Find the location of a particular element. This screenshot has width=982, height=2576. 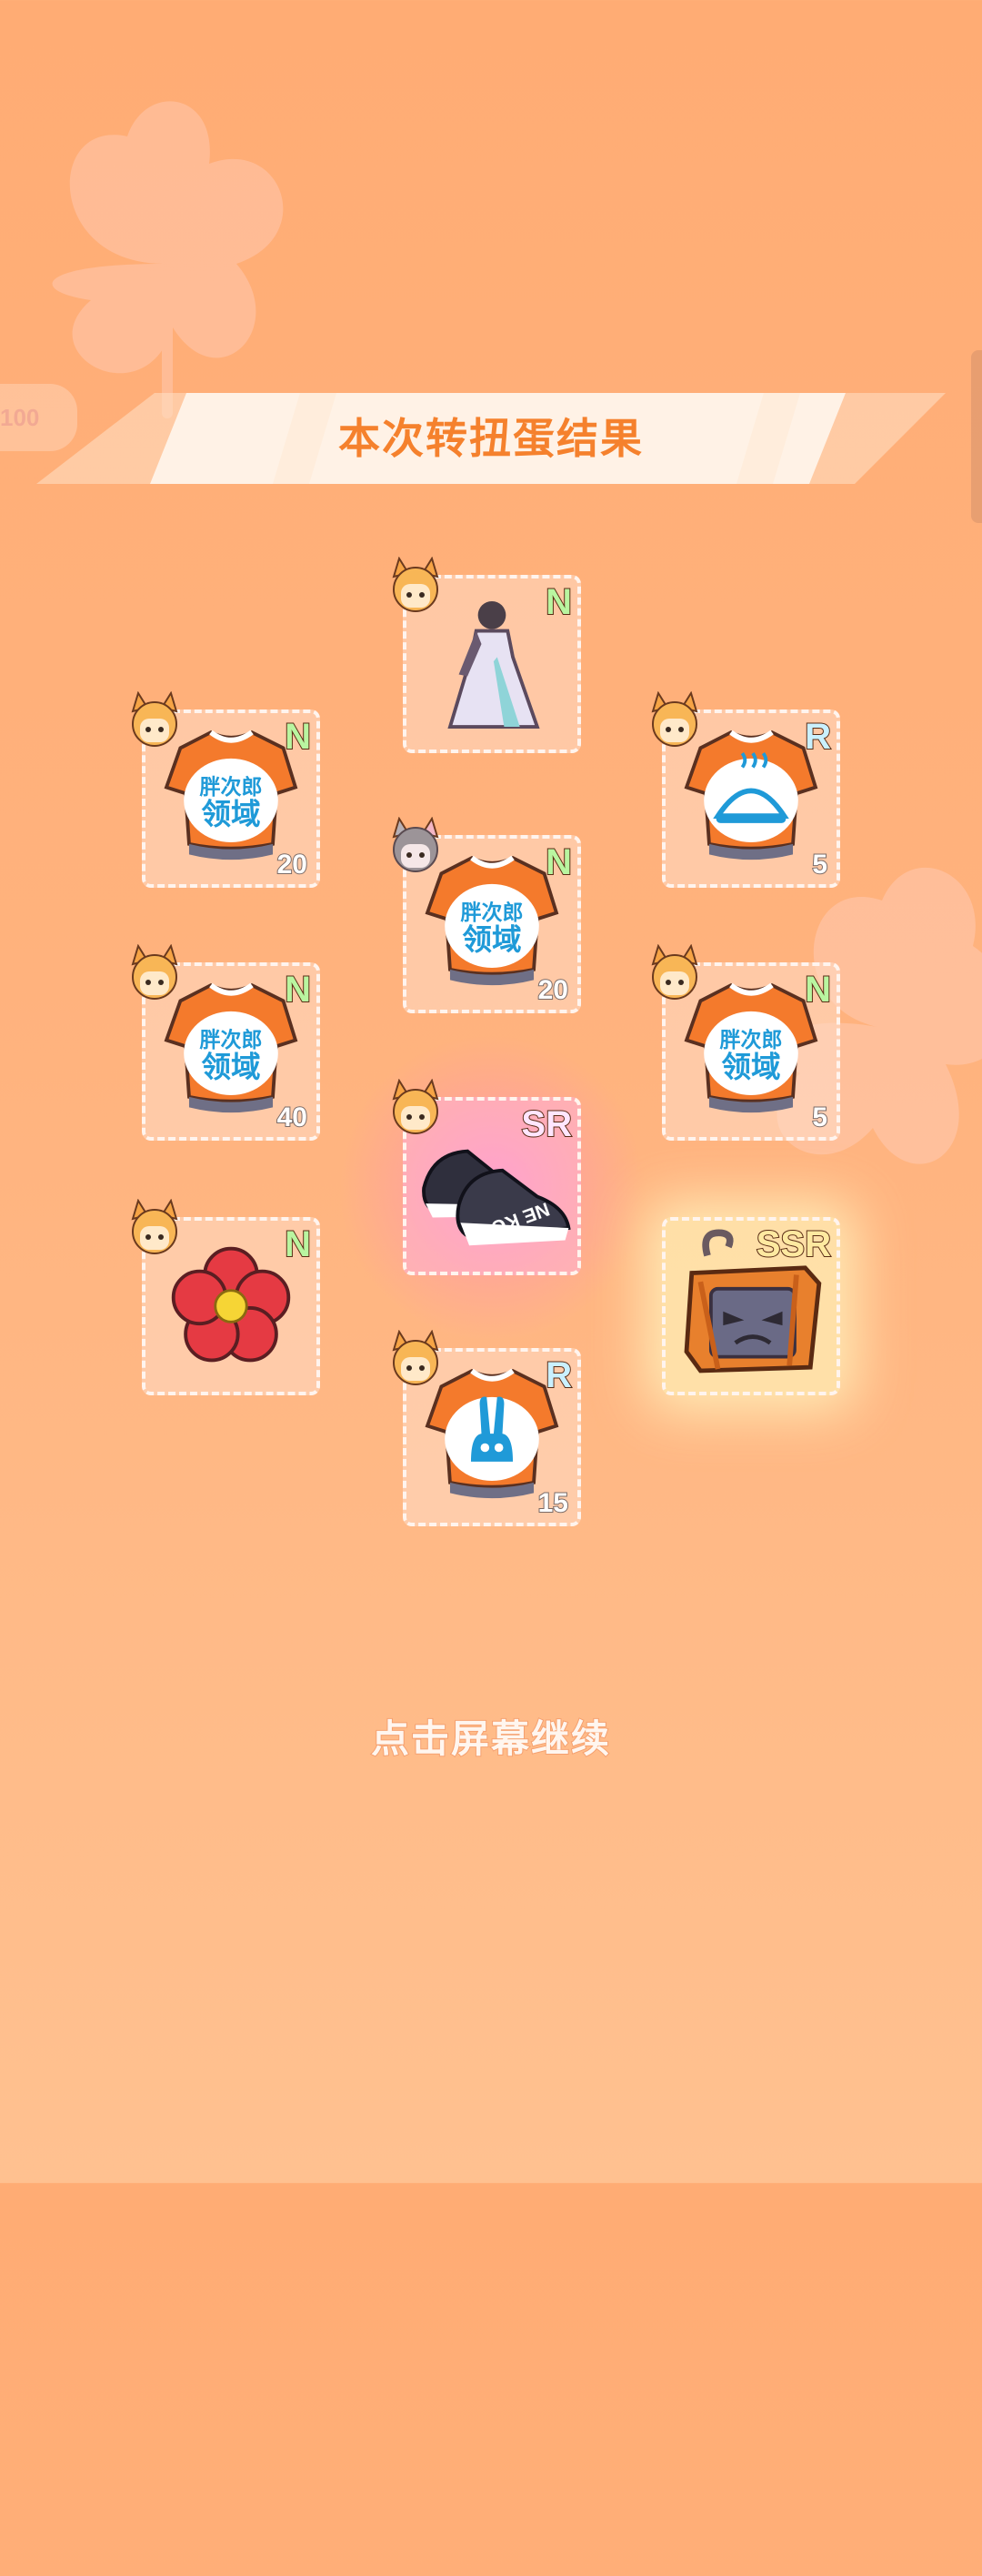

rarity-badge: SSR is located at coordinates (794, 1244).